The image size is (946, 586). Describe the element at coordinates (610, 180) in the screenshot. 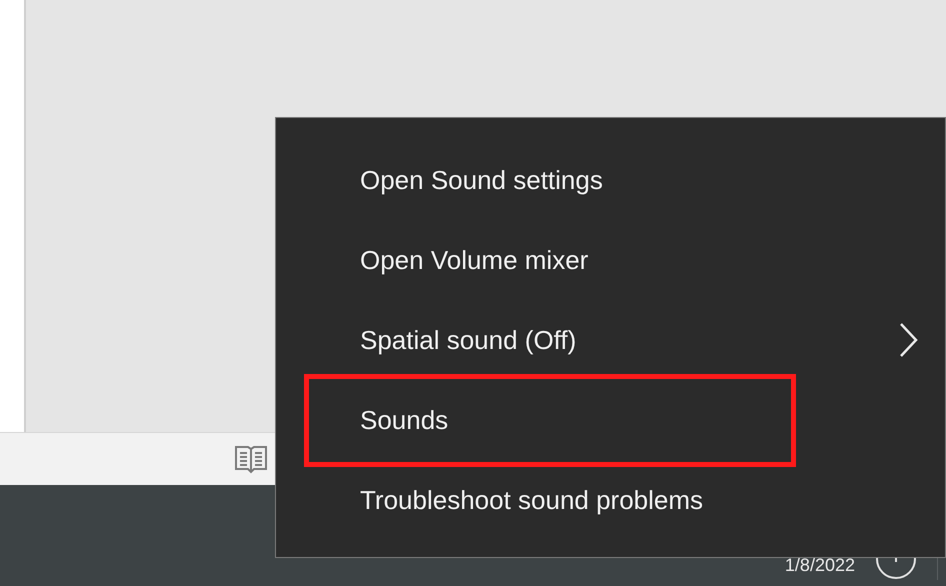

I see `menu-item: Open Sound settings` at that location.